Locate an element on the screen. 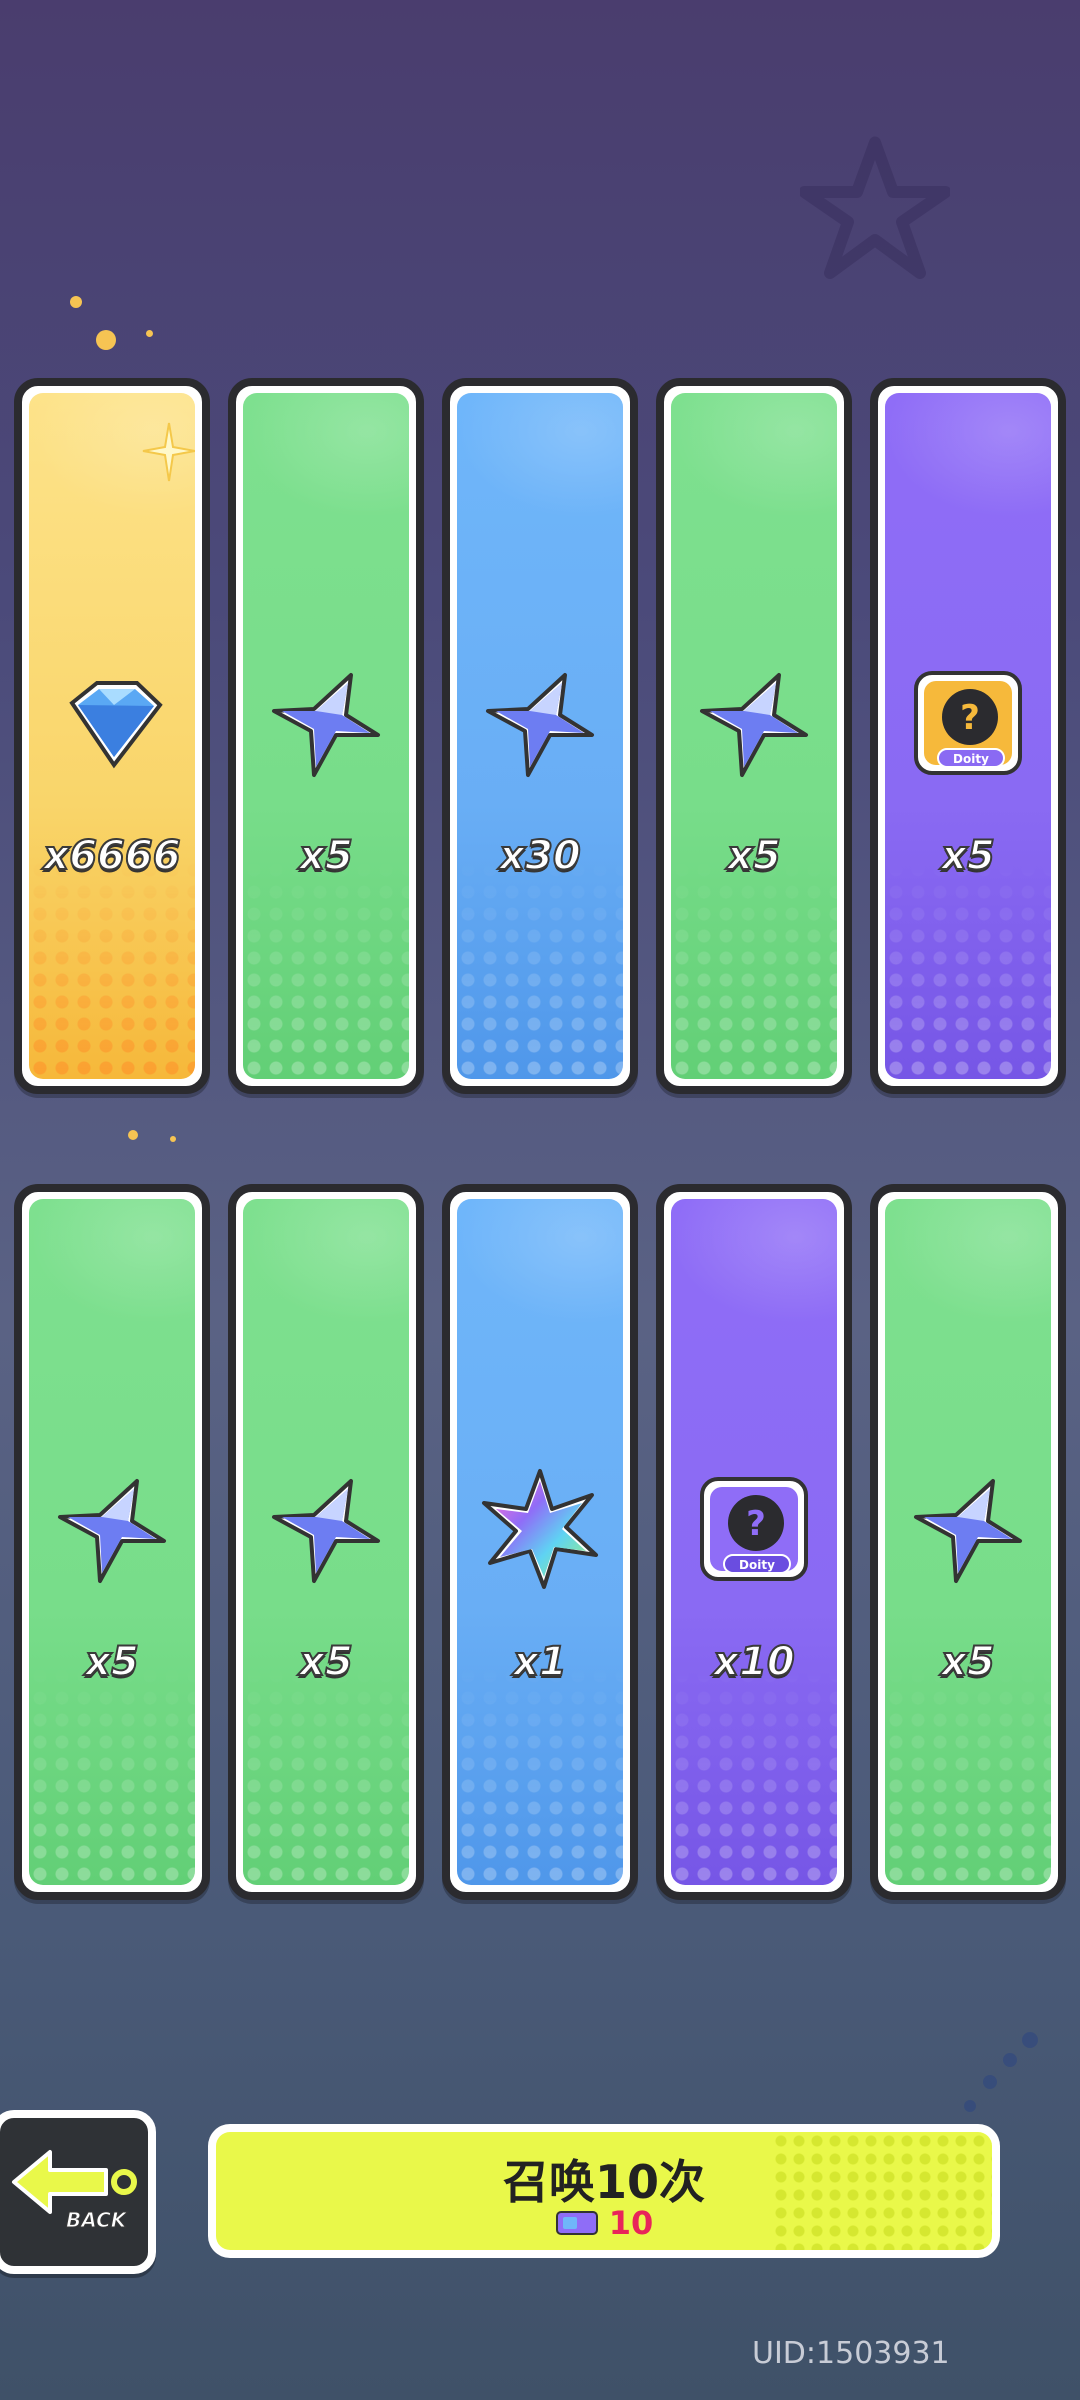  user-id: UID:1503931 is located at coordinates (851, 2353).